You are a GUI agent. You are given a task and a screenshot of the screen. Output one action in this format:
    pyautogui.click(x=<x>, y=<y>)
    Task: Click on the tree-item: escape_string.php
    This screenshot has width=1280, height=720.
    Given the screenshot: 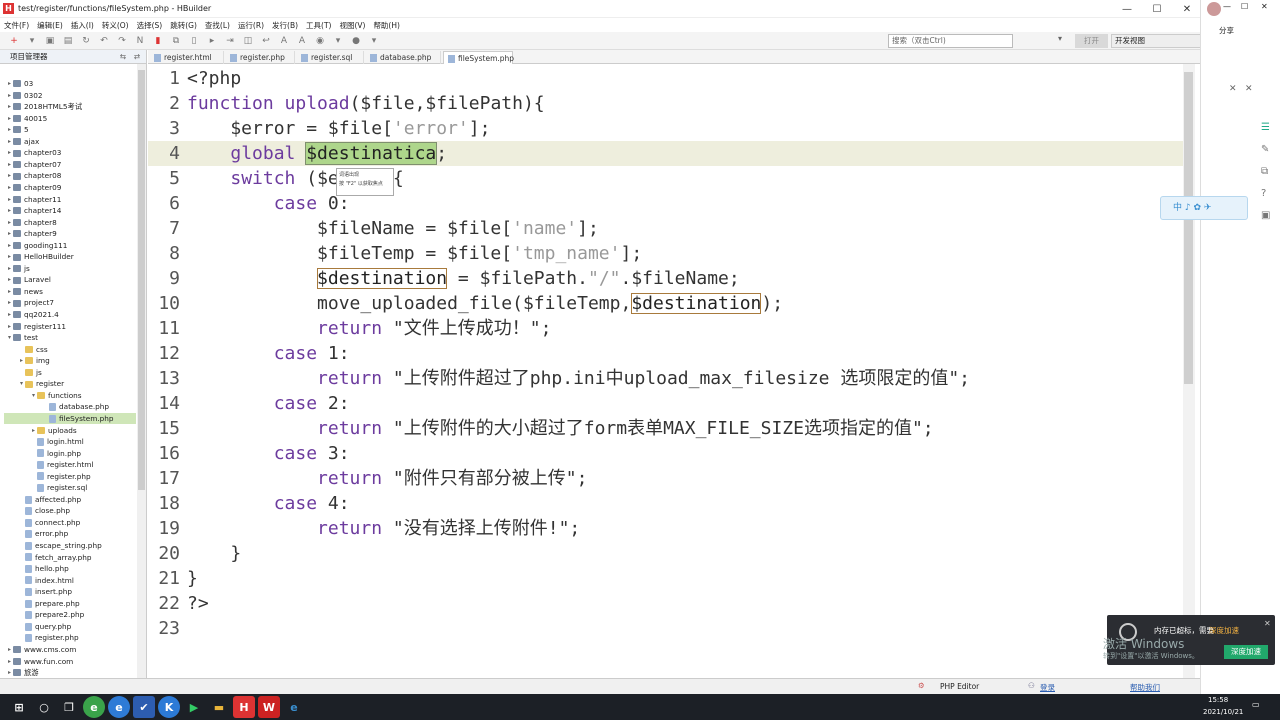 What is the action you would take?
    pyautogui.click(x=60, y=546)
    